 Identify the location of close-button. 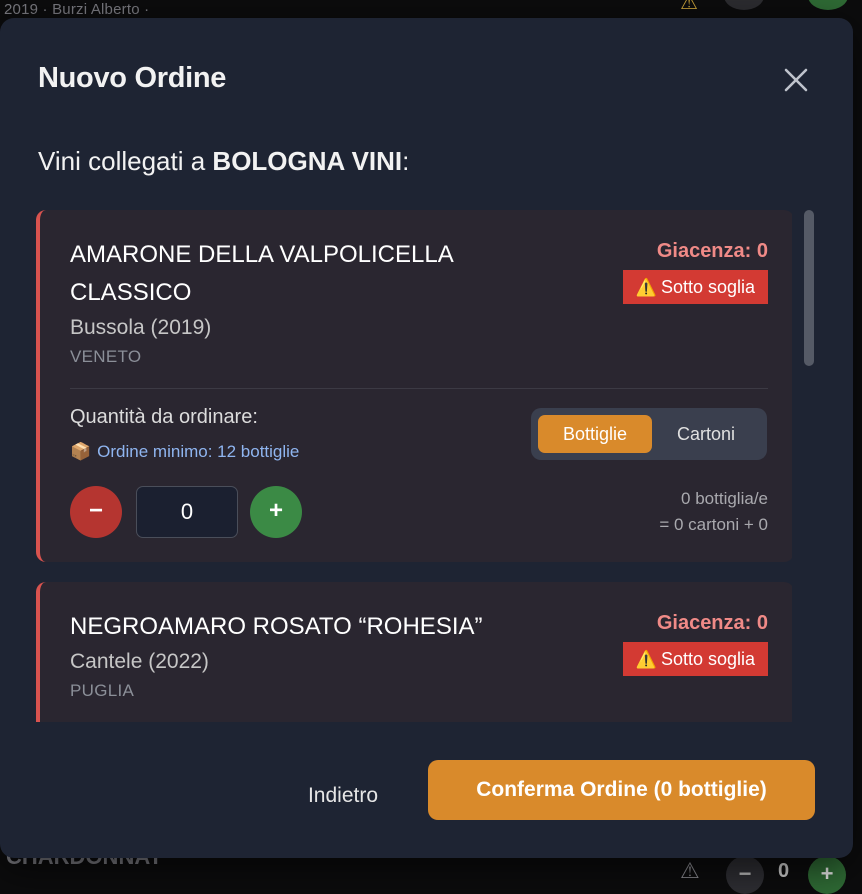
(796, 80).